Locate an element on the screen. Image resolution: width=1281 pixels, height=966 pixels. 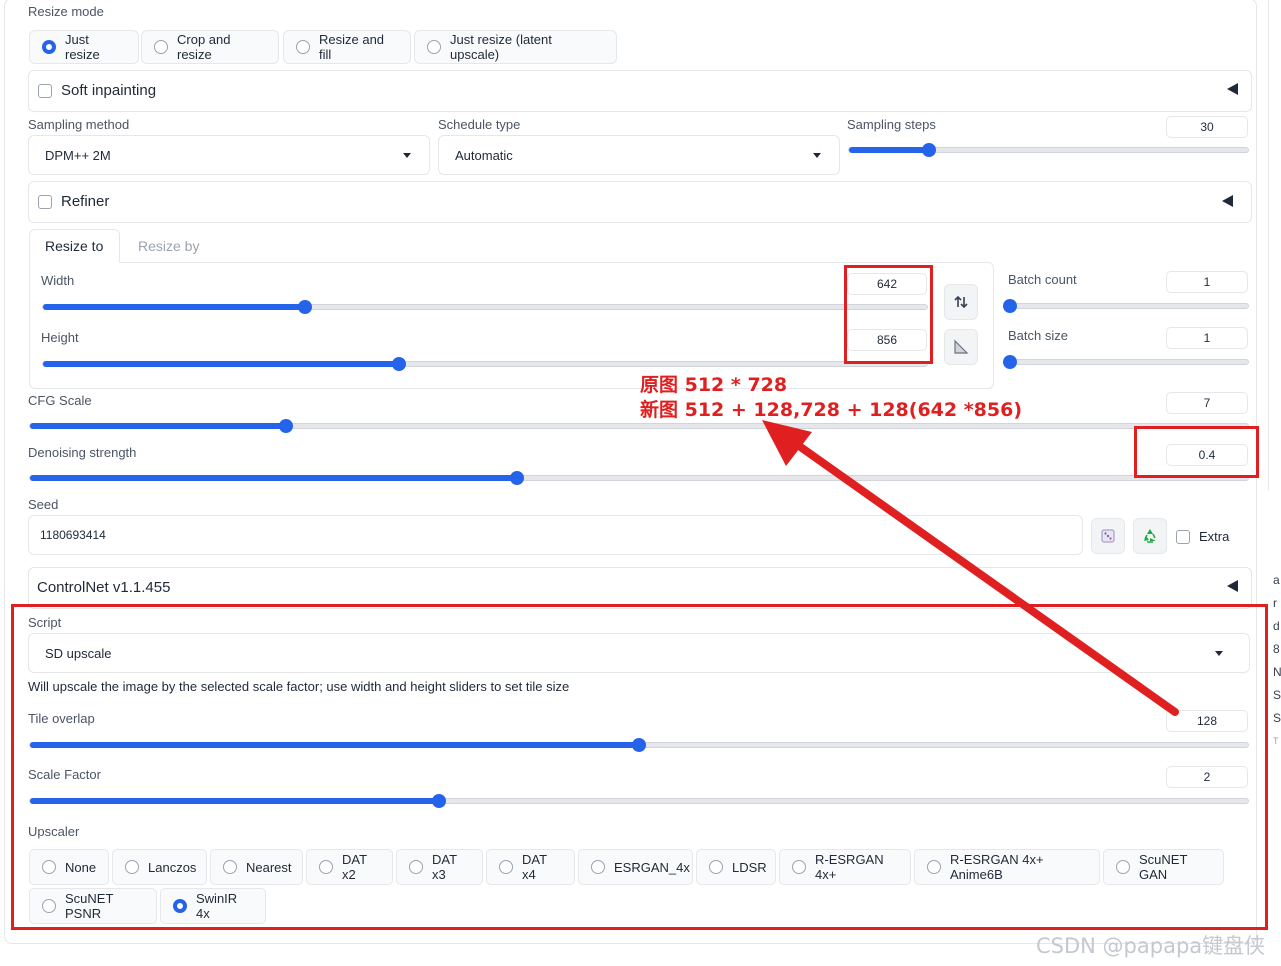
watermark: CSDN @papapa键盘侠 is located at coordinates (1151, 946).